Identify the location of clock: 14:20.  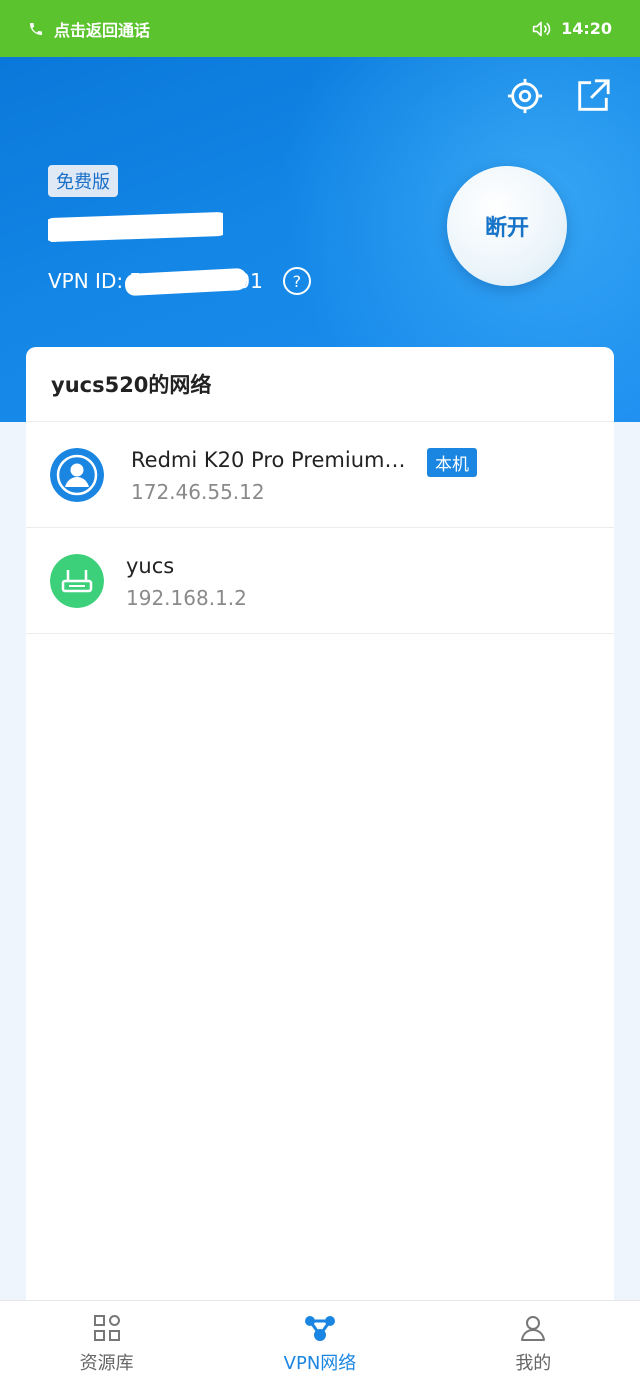
(586, 28).